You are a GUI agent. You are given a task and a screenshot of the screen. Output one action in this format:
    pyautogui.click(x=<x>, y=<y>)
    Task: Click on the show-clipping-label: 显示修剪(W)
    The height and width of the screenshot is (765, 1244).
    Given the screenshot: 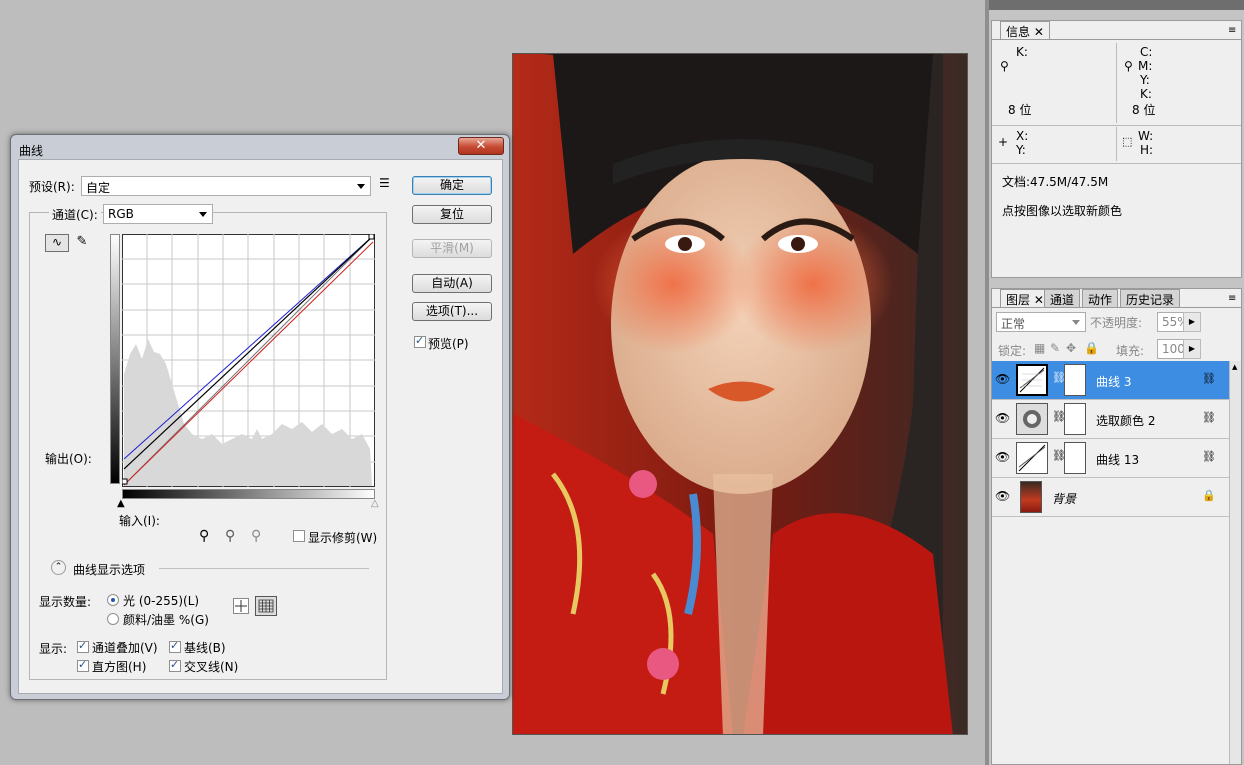 What is the action you would take?
    pyautogui.click(x=343, y=538)
    